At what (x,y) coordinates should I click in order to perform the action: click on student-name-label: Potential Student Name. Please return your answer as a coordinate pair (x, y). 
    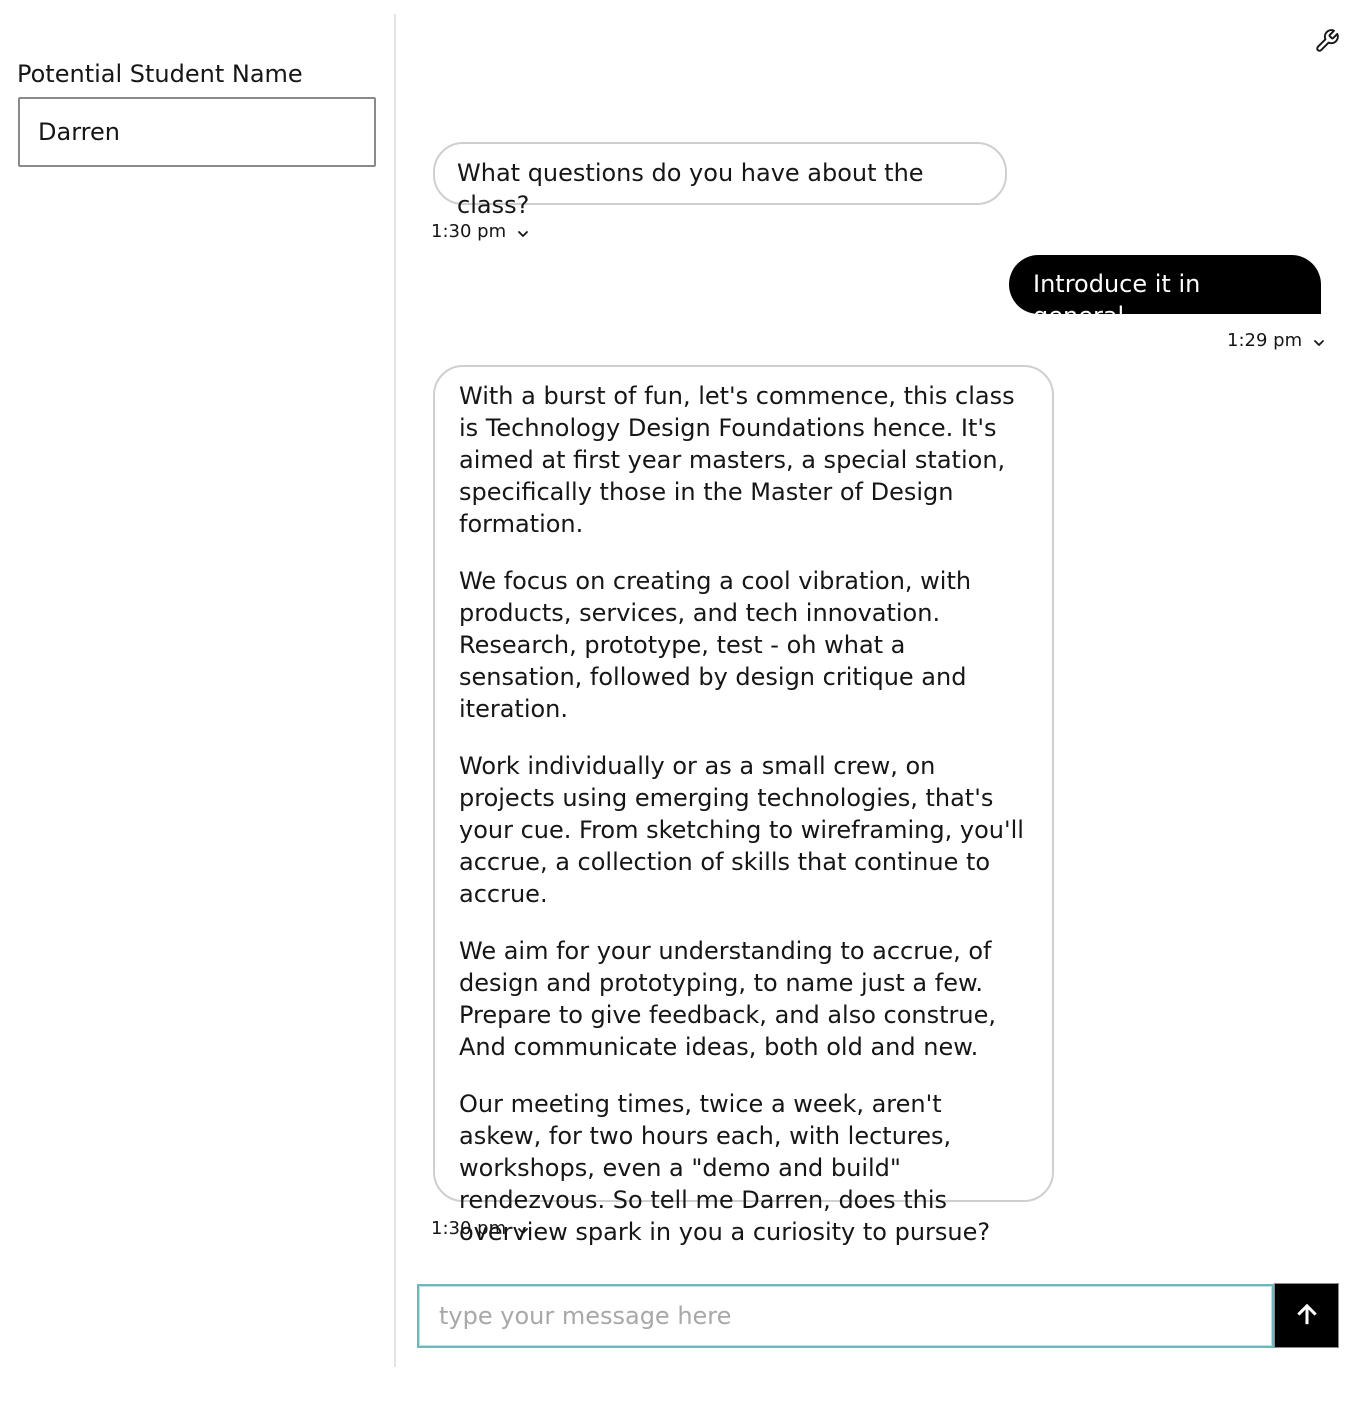
    Looking at the image, I should click on (160, 74).